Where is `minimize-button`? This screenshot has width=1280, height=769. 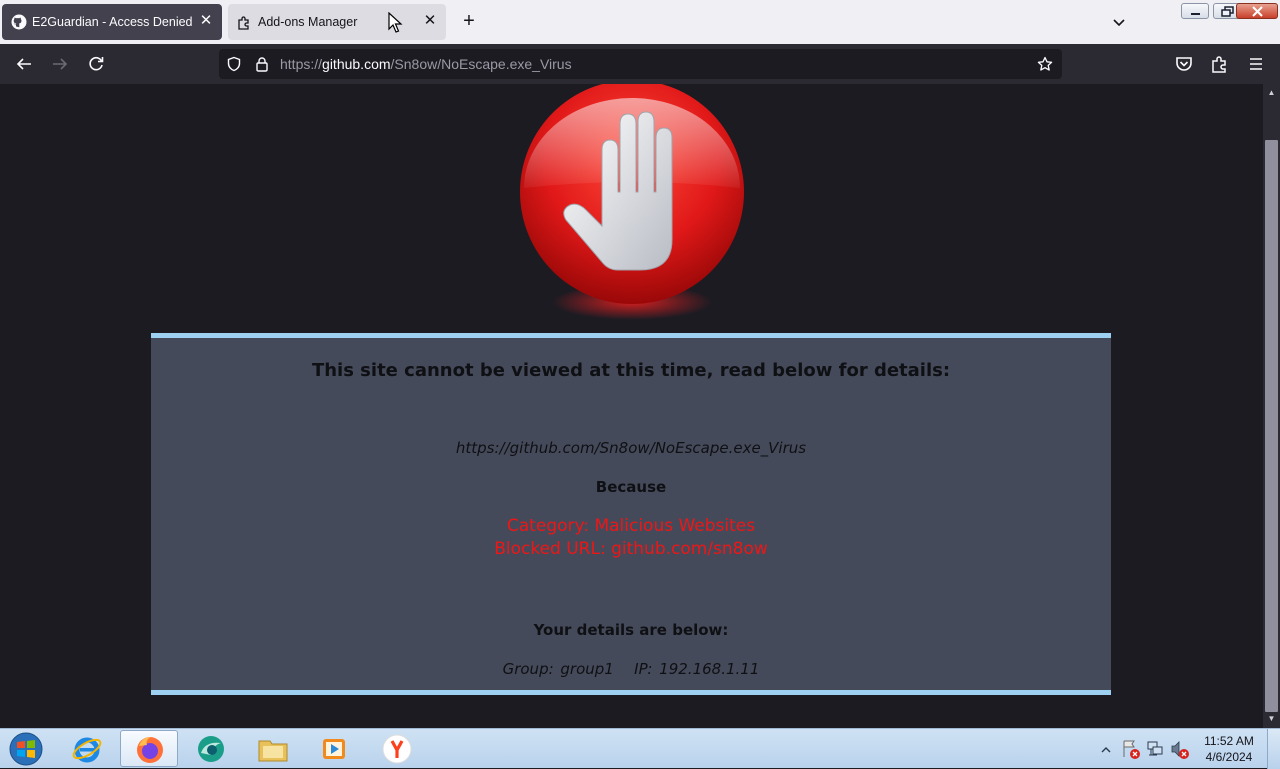 minimize-button is located at coordinates (1195, 11).